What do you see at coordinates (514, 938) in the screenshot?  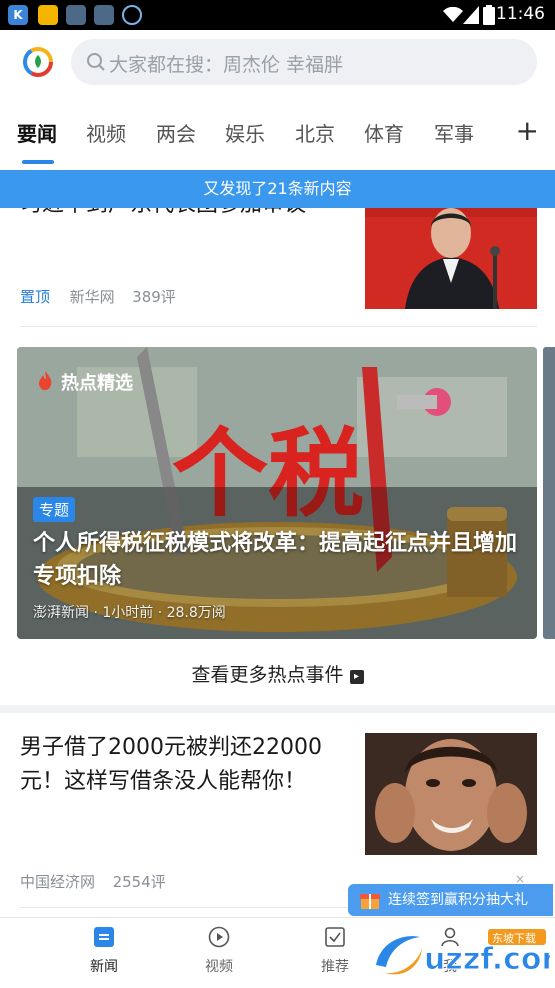 I see `watermark-tag: 东坡下载` at bounding box center [514, 938].